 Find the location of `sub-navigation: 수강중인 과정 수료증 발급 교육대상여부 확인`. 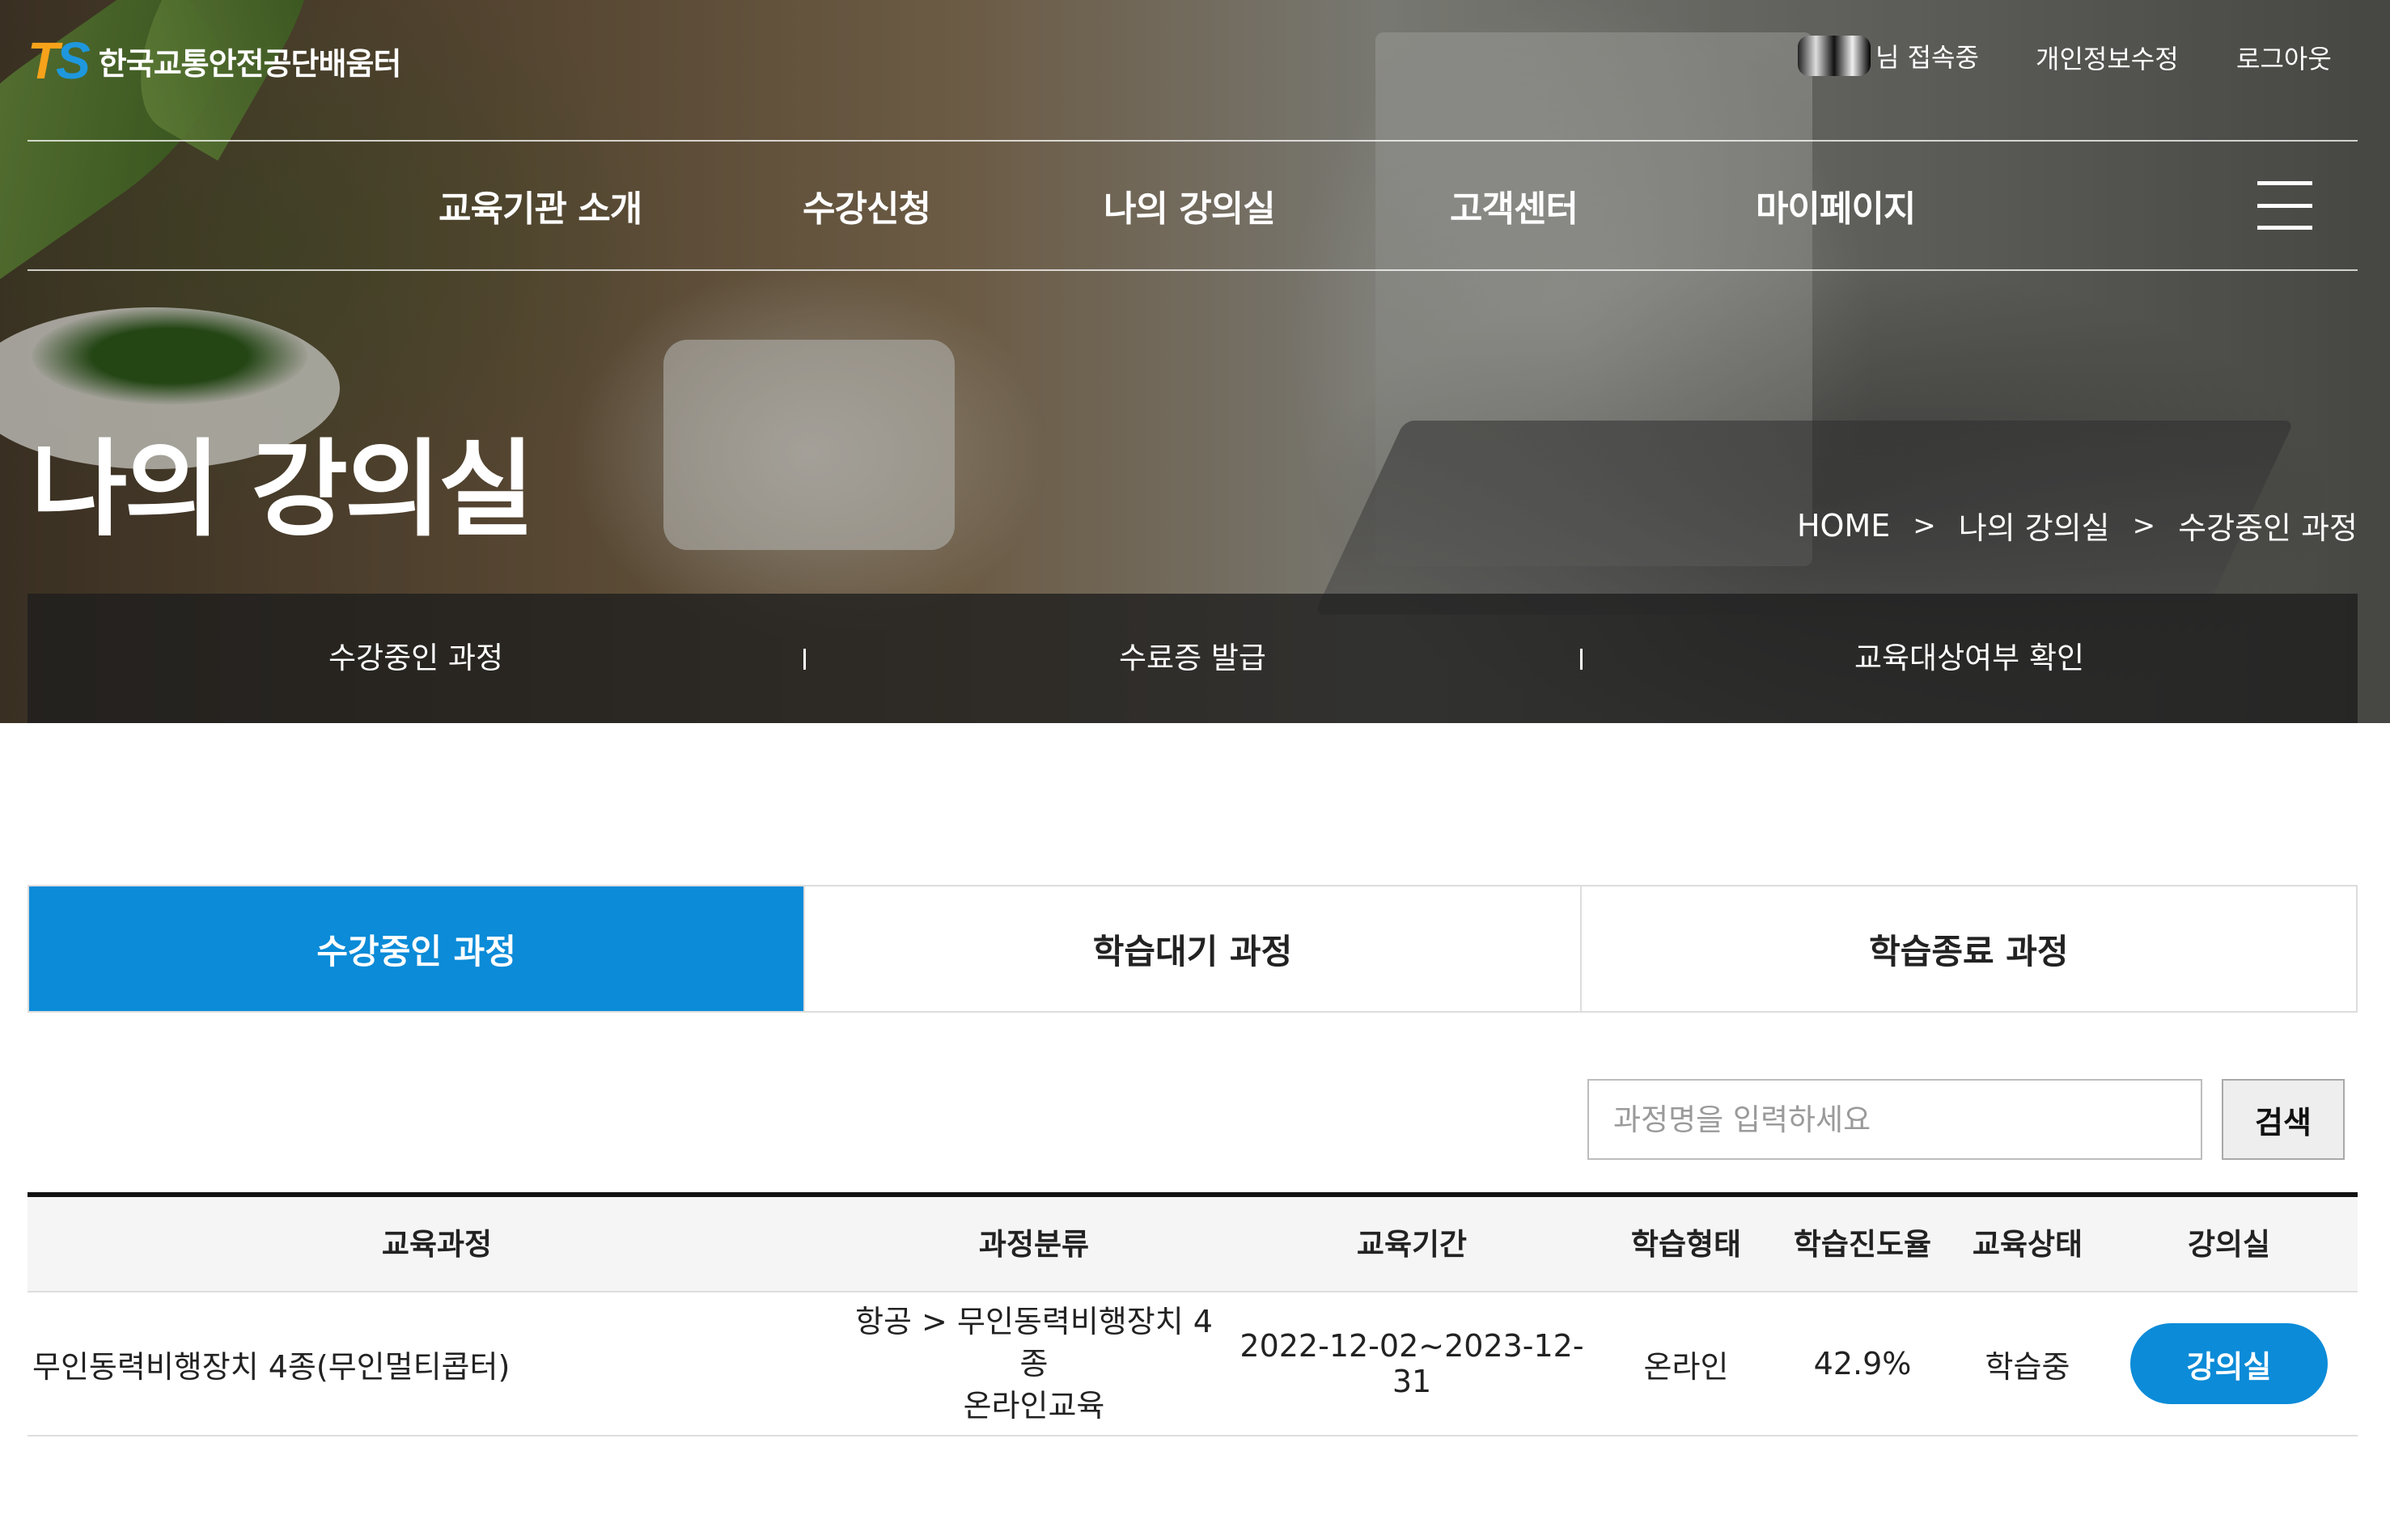

sub-navigation: 수강중인 과정 수료증 발급 교육대상여부 확인 is located at coordinates (1193, 658).